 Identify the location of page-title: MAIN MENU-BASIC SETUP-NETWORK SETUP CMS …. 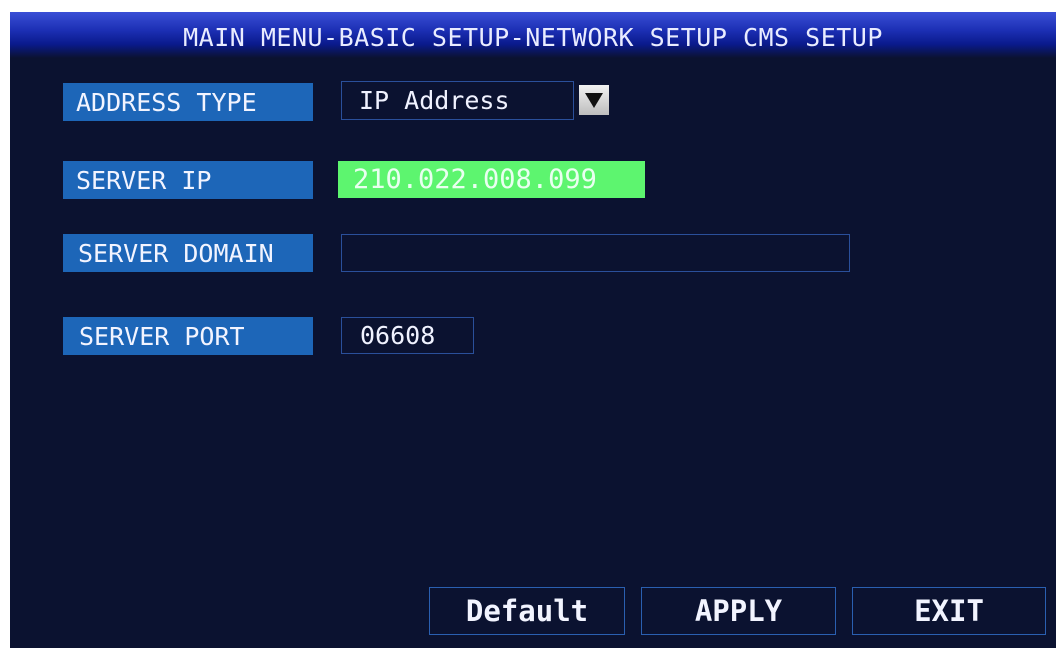
(533, 37).